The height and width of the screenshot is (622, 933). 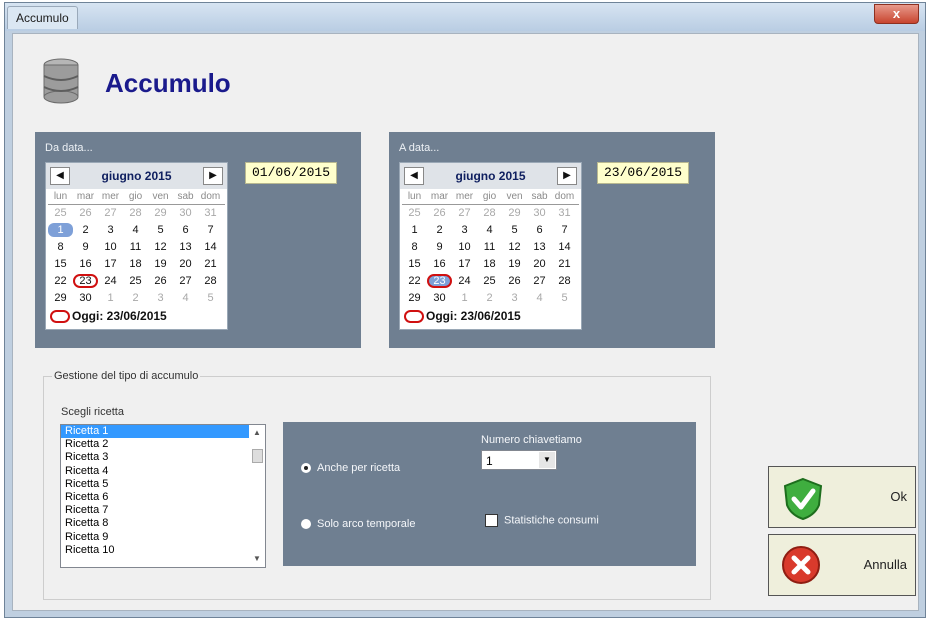 What do you see at coordinates (155, 444) in the screenshot?
I see `recipe-list-item: Ricetta 2` at bounding box center [155, 444].